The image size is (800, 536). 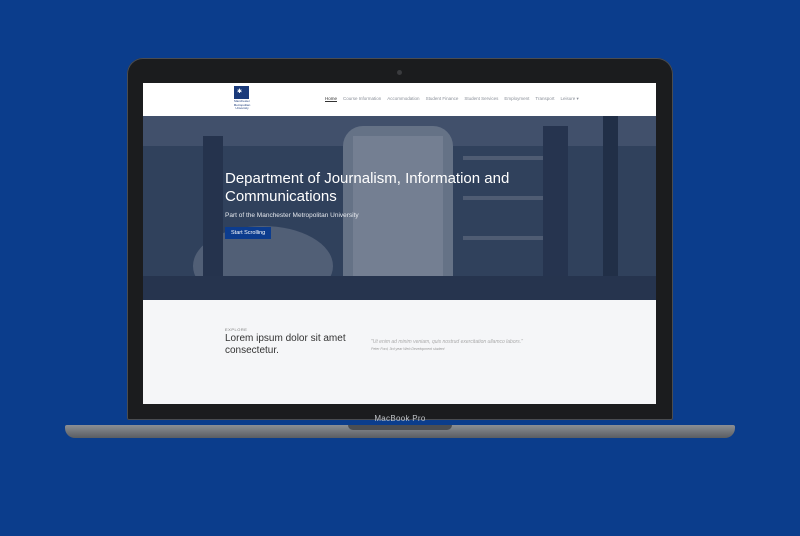 What do you see at coordinates (236, 329) in the screenshot?
I see `section-eyebrow: EXPLORE` at bounding box center [236, 329].